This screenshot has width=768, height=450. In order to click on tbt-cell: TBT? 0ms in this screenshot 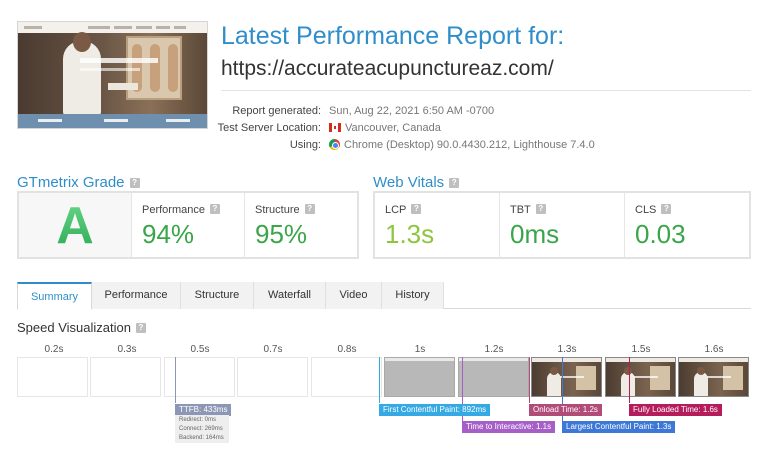, I will do `click(562, 225)`.